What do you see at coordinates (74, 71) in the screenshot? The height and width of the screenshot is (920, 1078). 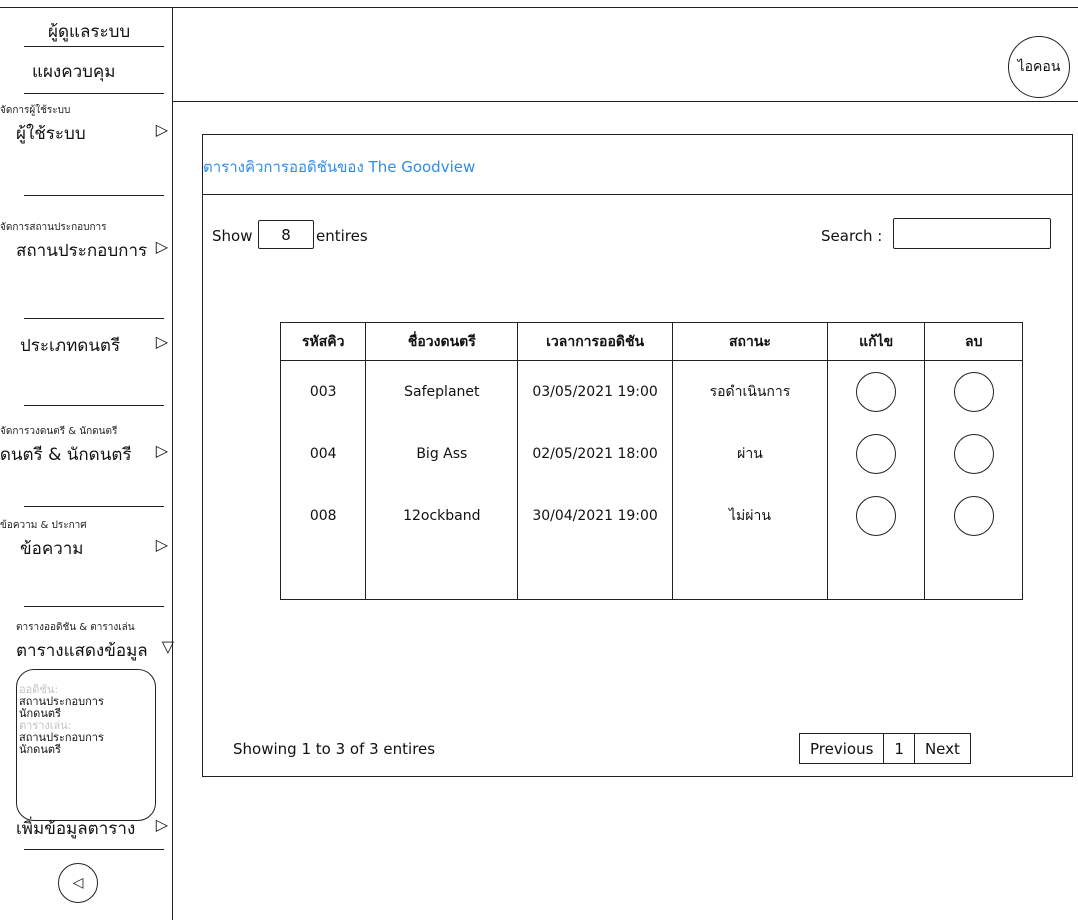 I see `sidebar-item-dashboard: แผงควบคุม` at bounding box center [74, 71].